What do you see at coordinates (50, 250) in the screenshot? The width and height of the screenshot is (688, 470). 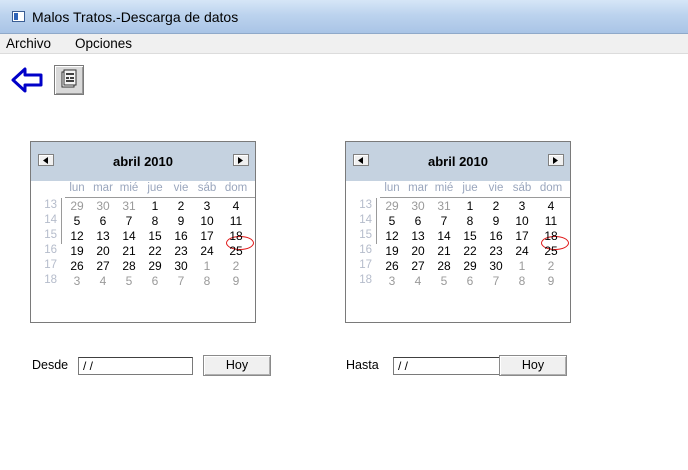 I see `week-number: 16` at bounding box center [50, 250].